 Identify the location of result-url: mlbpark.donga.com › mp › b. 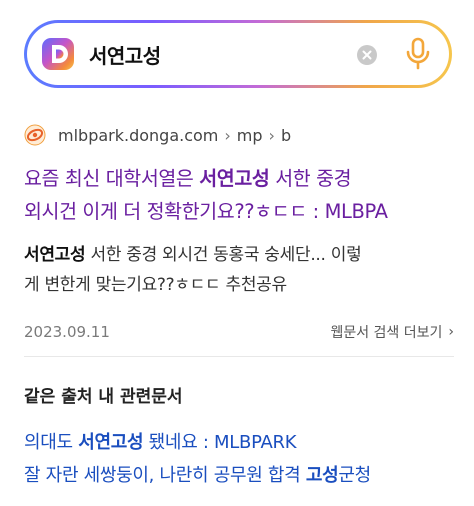
(174, 135).